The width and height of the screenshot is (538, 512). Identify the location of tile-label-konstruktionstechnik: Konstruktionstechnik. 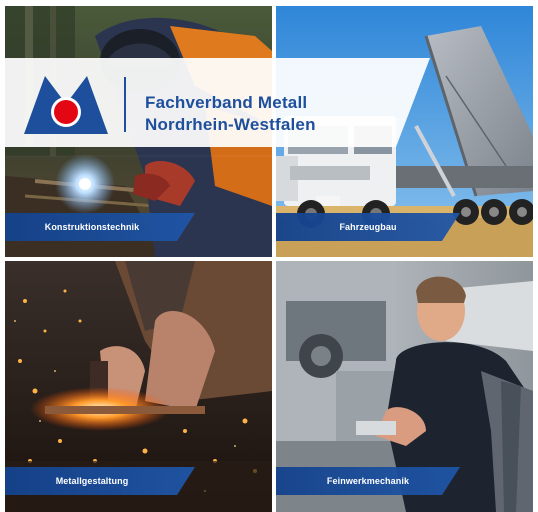
(100, 227).